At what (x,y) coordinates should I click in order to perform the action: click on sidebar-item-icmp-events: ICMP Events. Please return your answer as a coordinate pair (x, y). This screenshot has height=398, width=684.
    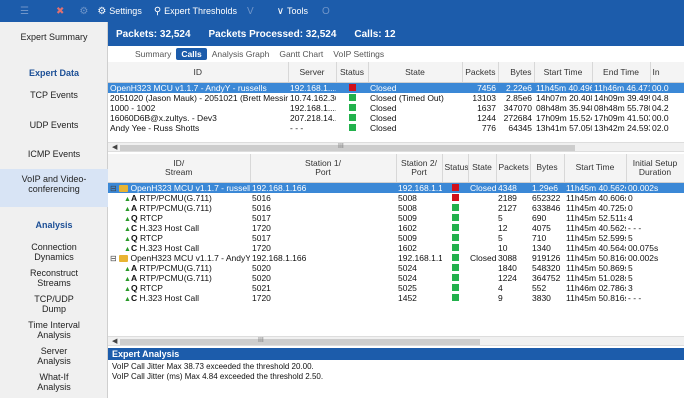
    Looking at the image, I should click on (54, 154).